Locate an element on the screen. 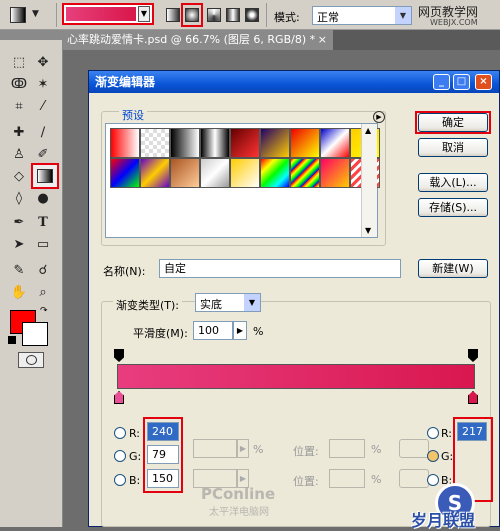  tool-preset-picker: ▼ is located at coordinates (26, 15).